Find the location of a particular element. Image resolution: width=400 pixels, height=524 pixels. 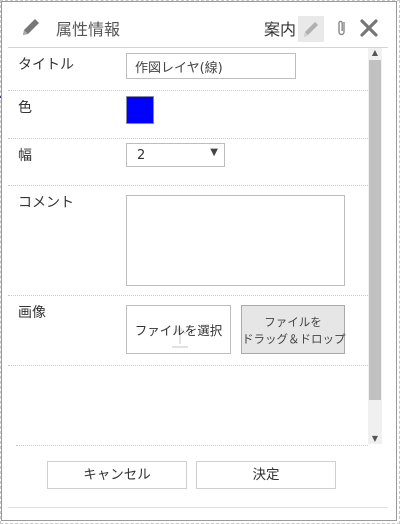

cancel-button: キャンセル is located at coordinates (117, 475).